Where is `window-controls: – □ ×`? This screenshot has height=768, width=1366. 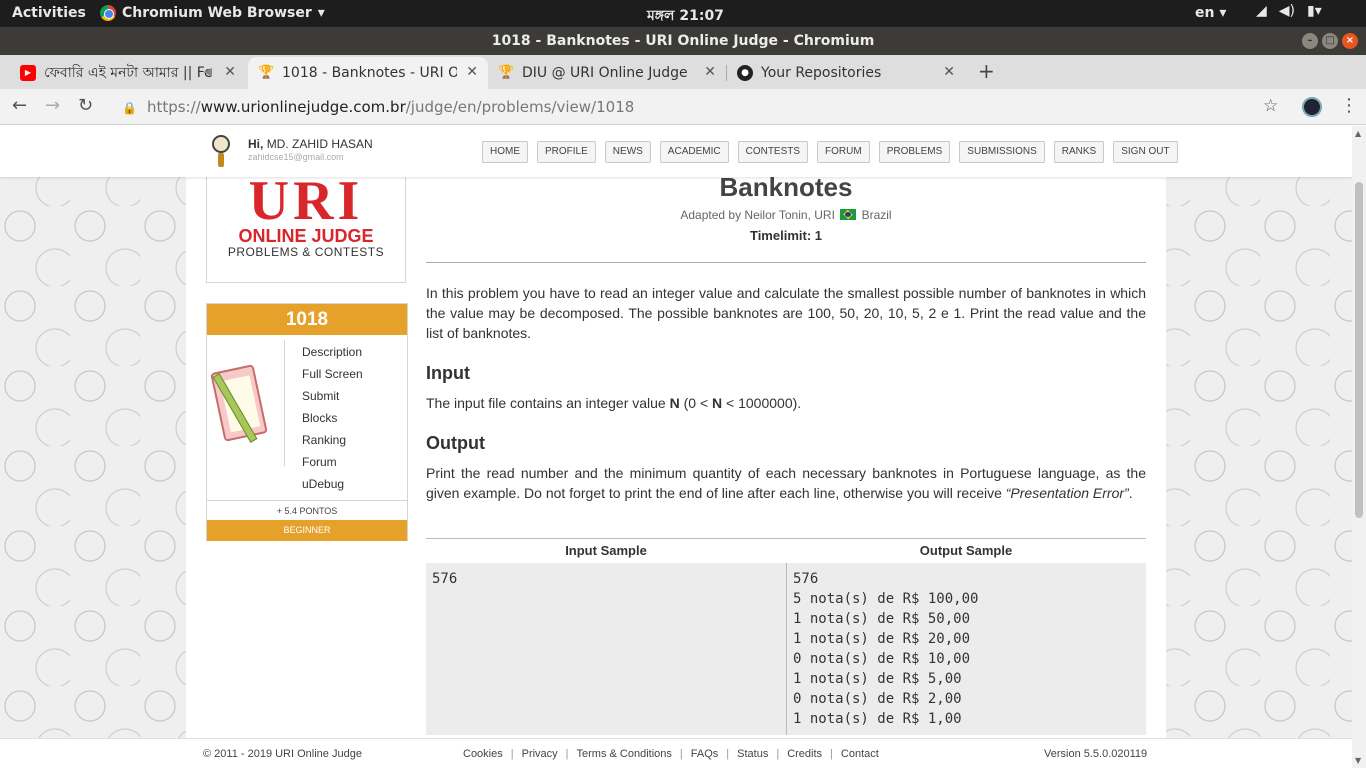
window-controls: – □ × is located at coordinates (1330, 41).